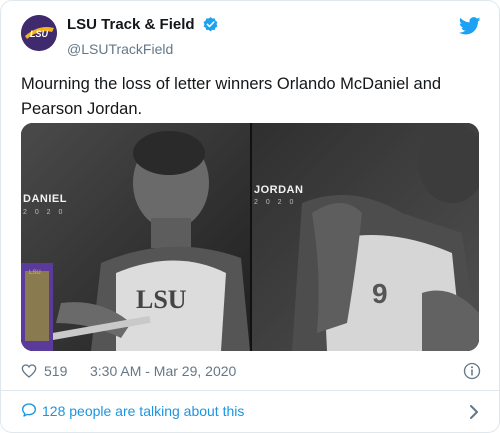 Image resolution: width=500 pixels, height=433 pixels. Describe the element at coordinates (380, 293) in the screenshot. I see `svg-text: 9` at that location.